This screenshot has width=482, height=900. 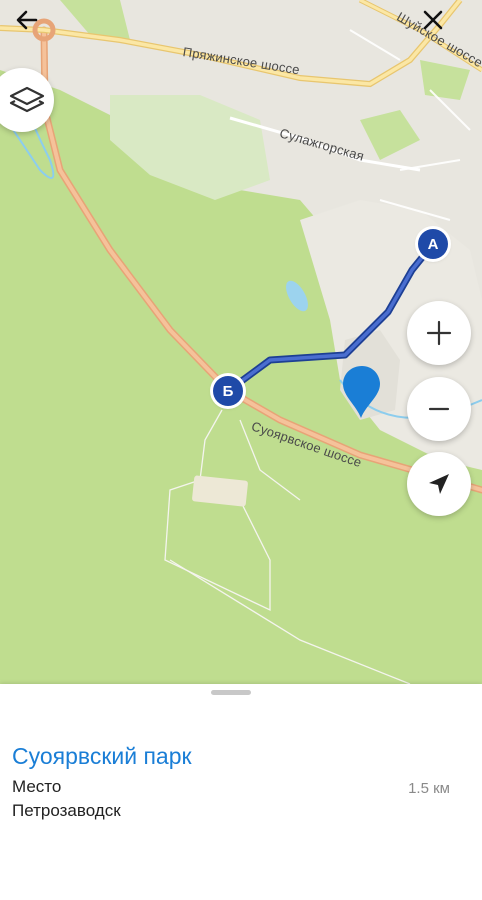 I want to click on zoom-out-button, so click(x=439, y=409).